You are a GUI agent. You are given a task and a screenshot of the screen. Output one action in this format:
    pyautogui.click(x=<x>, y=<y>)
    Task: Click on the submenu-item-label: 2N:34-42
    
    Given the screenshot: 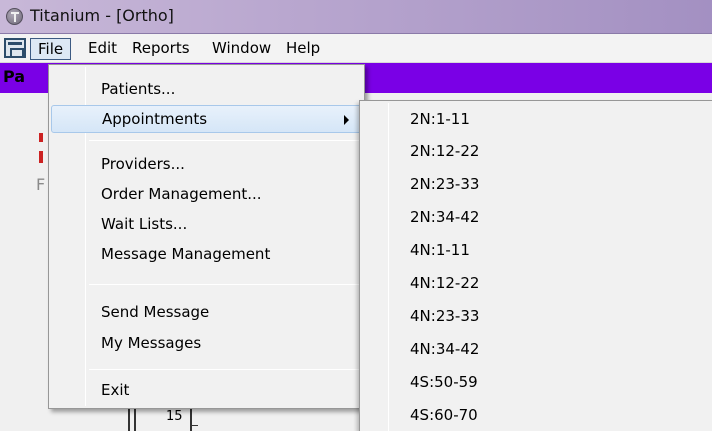 What is the action you would take?
    pyautogui.click(x=445, y=217)
    